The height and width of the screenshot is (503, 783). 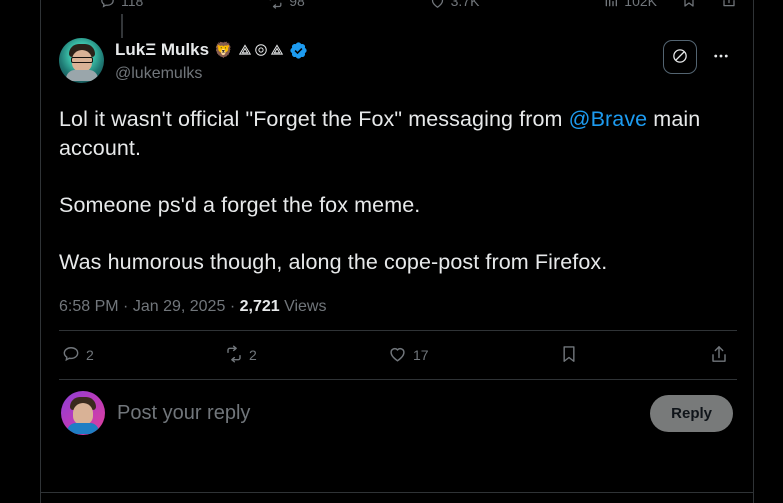 I want to click on parent-repost-metric: 98, so click(x=286, y=5).